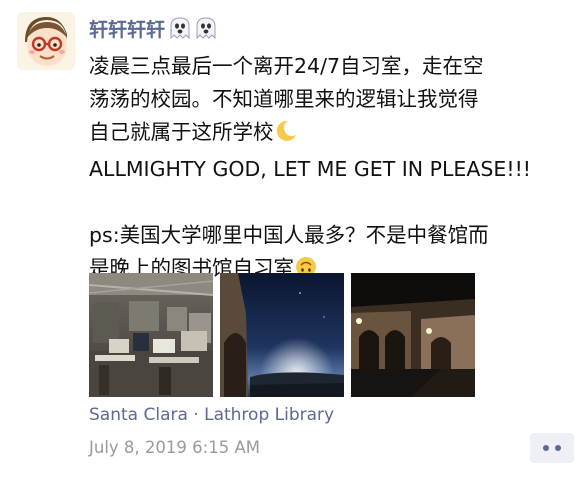 This screenshot has height=504, width=588. What do you see at coordinates (413, 335) in the screenshot?
I see `night-arcade-photo` at bounding box center [413, 335].